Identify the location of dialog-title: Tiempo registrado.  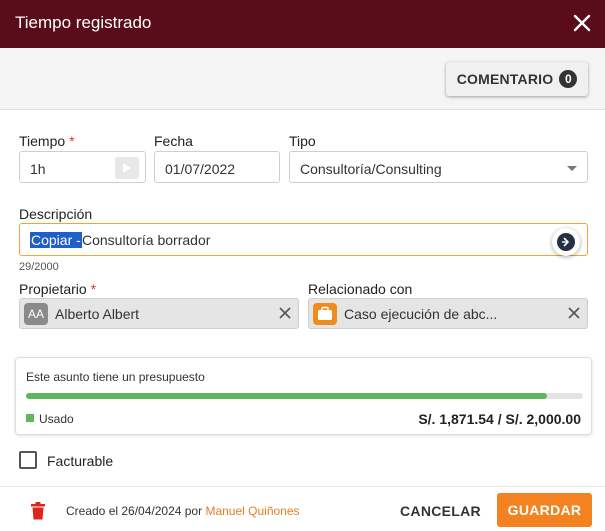
(83, 22).